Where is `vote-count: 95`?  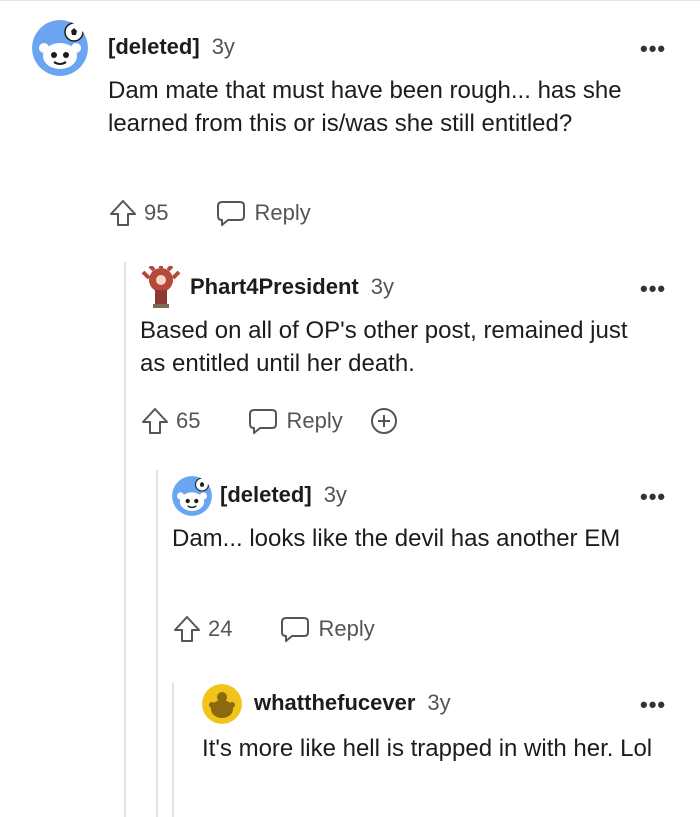
vote-count: 95 is located at coordinates (156, 212).